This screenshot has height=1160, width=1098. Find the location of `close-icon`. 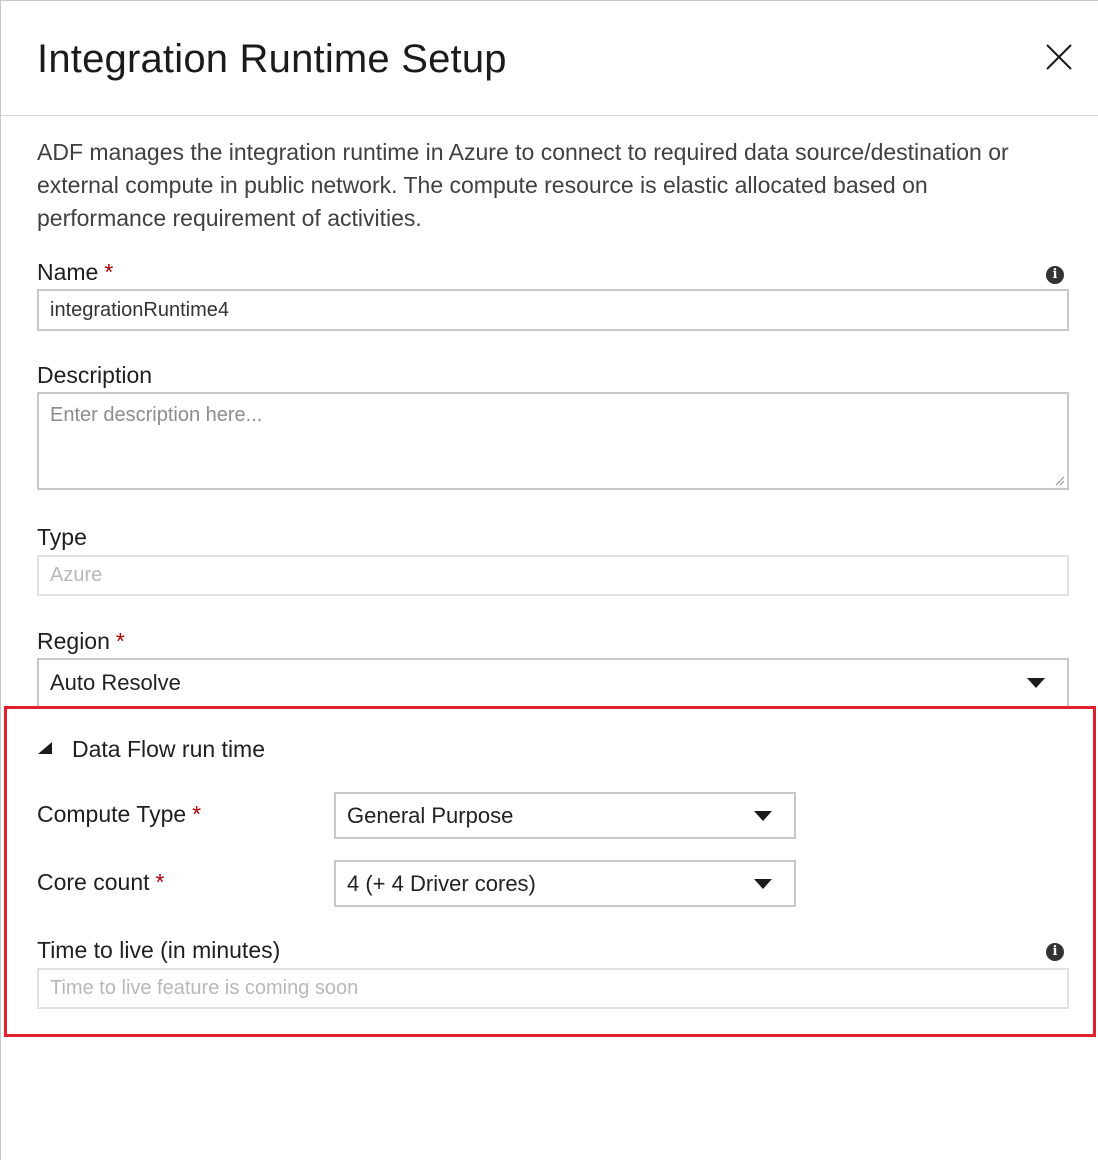

close-icon is located at coordinates (1059, 57).